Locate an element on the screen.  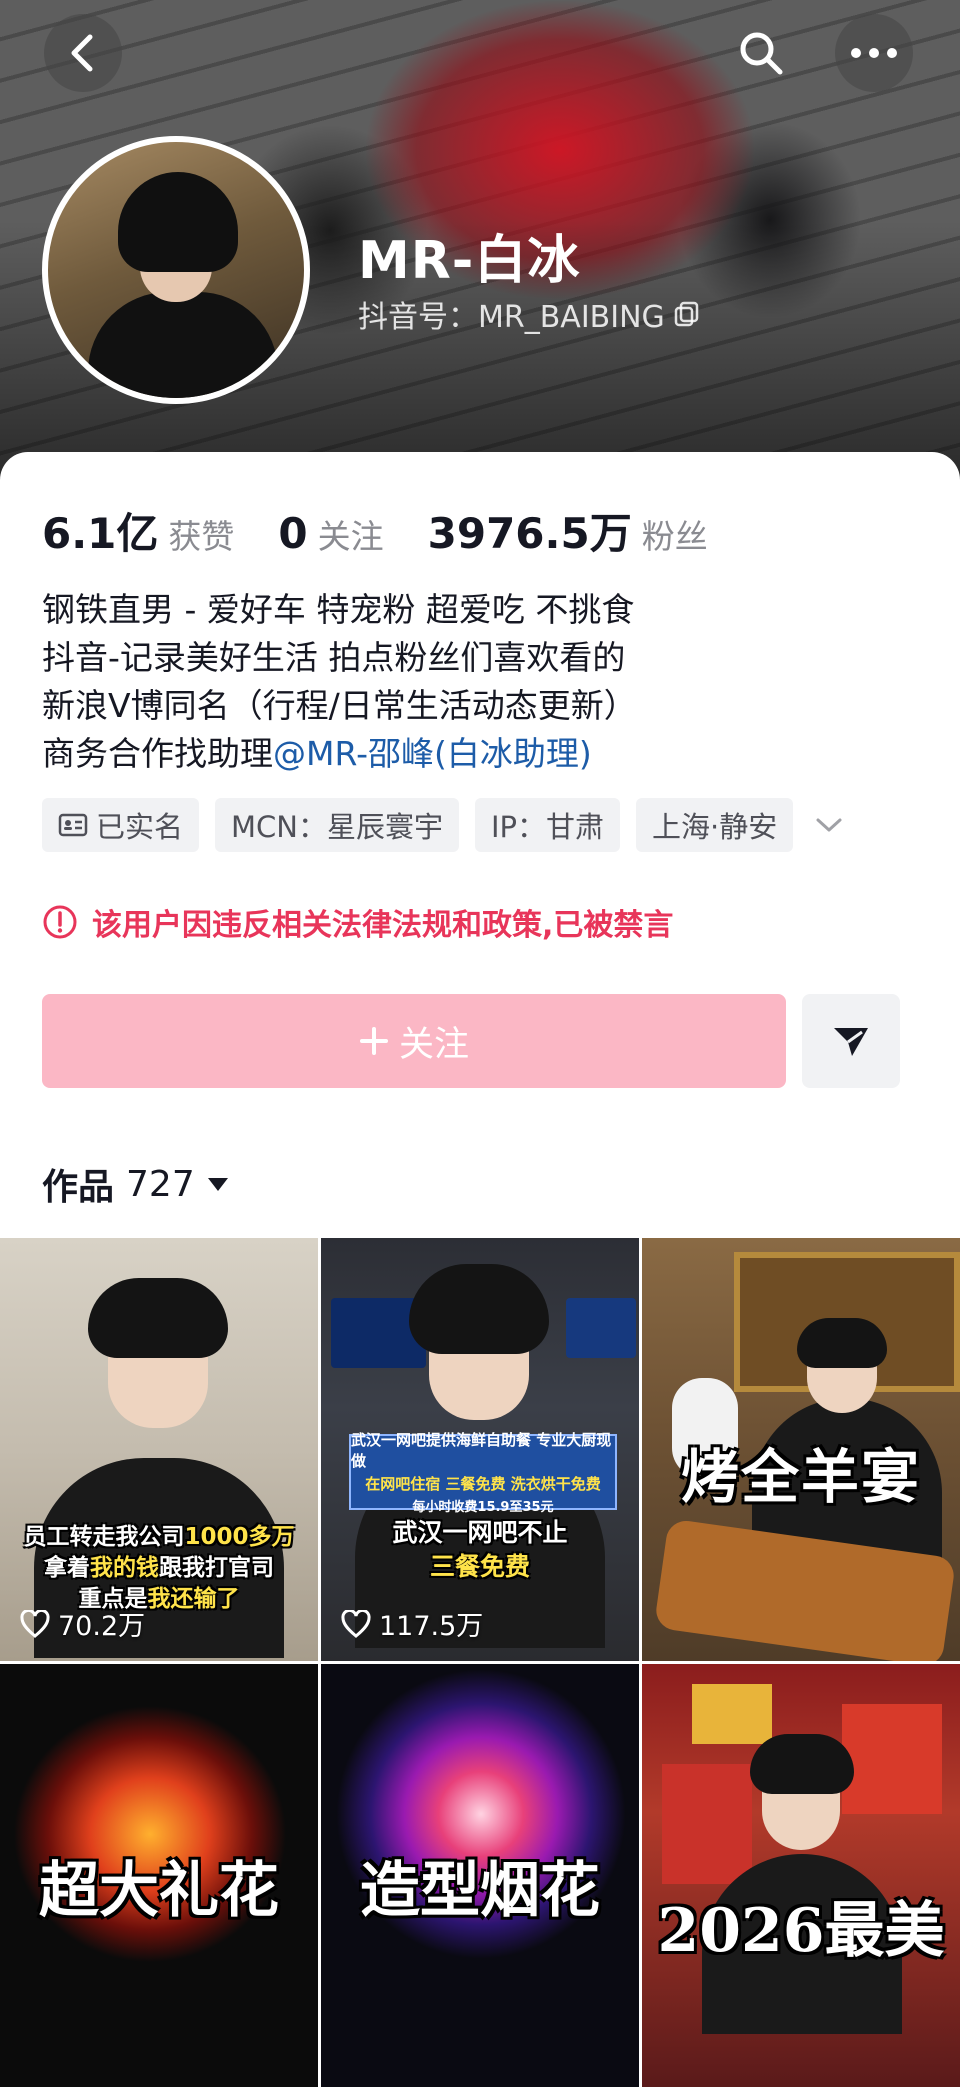
stat-likes: 6.1亿 获赞 is located at coordinates (138, 530).